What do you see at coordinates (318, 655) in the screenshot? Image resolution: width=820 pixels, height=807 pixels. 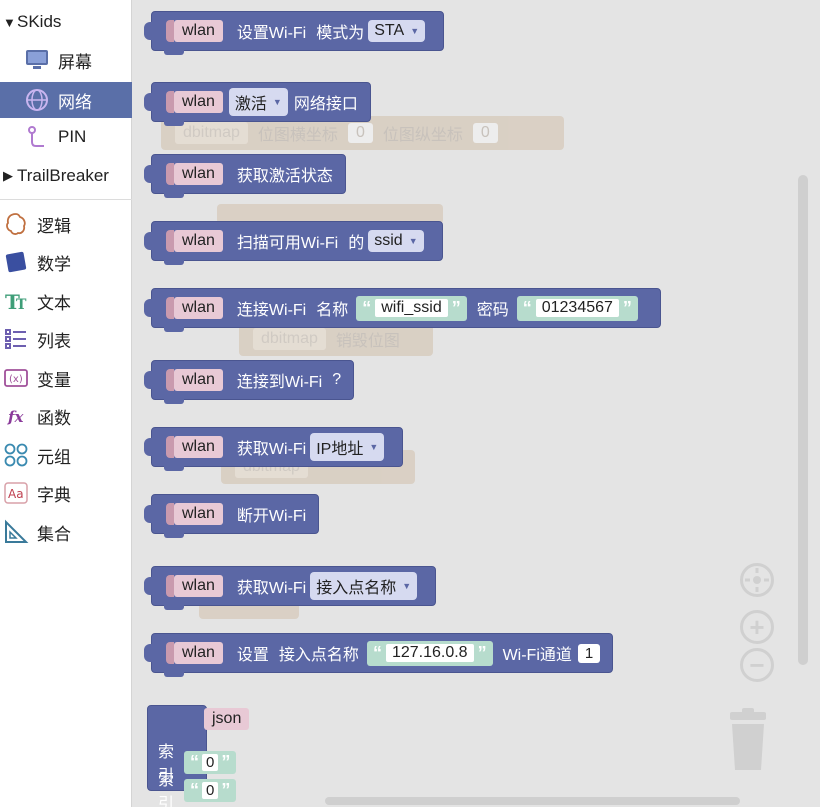 I see `block-label: 接入点名称` at bounding box center [318, 655].